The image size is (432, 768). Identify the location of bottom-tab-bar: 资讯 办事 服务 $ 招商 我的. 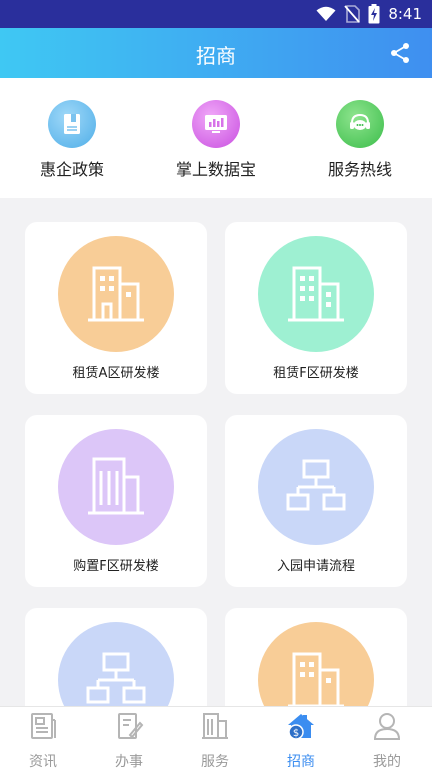
(216, 737).